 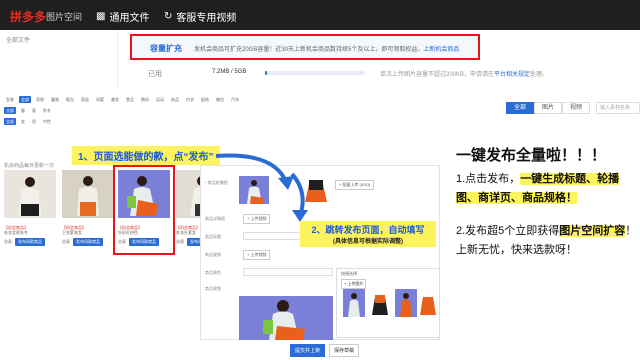 What do you see at coordinates (213, 236) in the screenshot?
I see `form-label-title: 商品标题` at bounding box center [213, 236].